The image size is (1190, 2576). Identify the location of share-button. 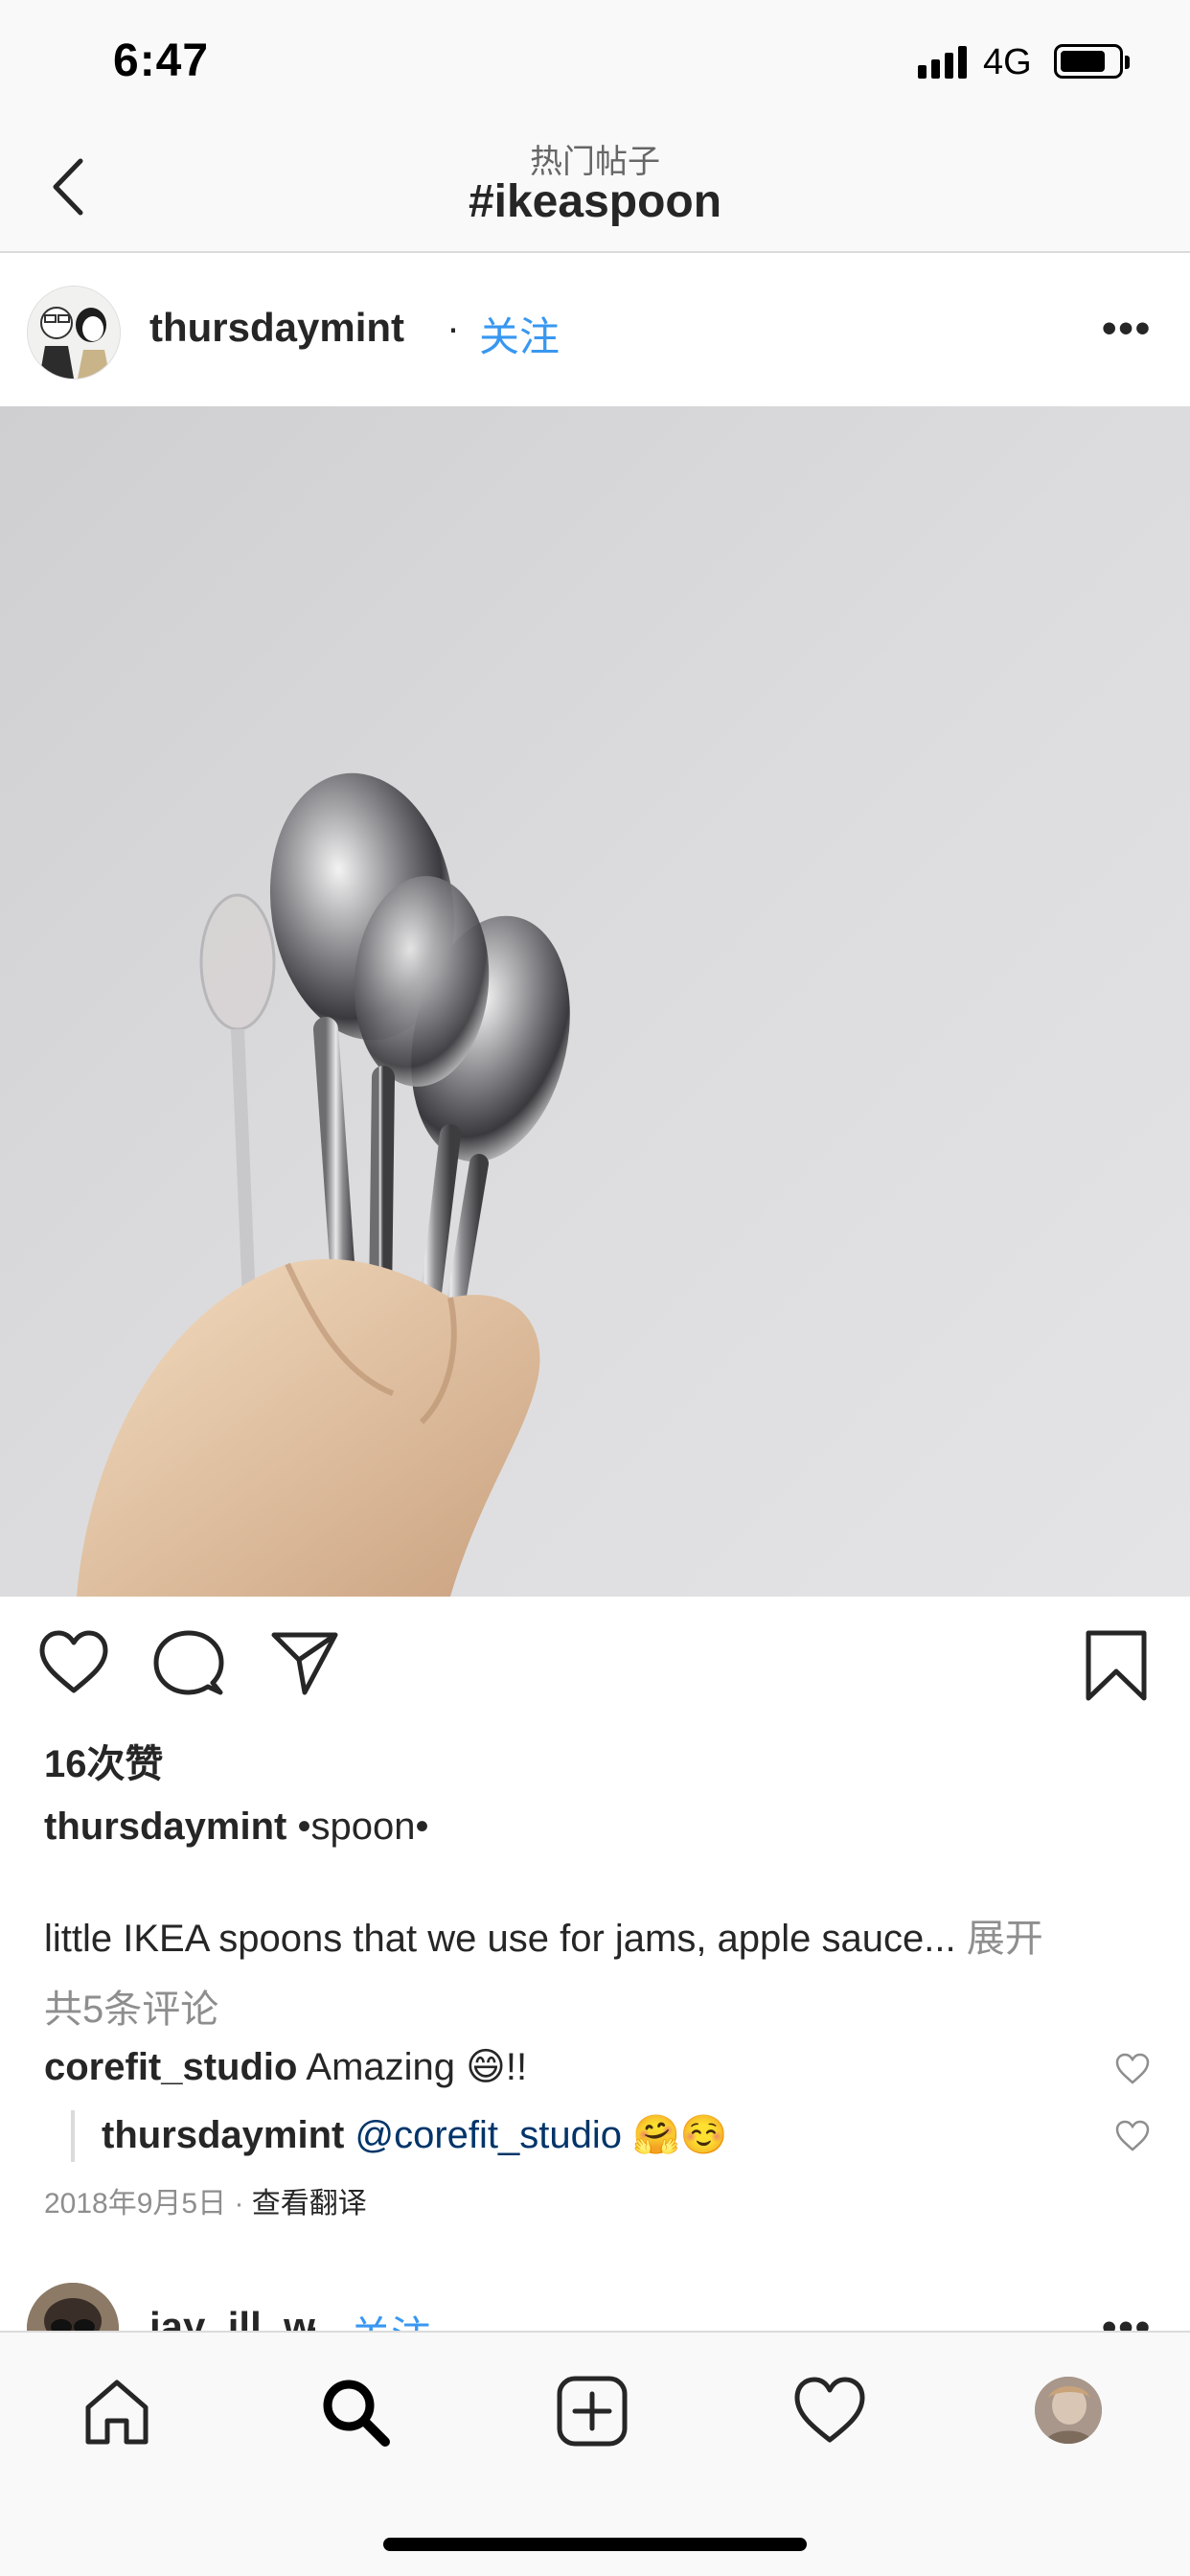
(304, 1662).